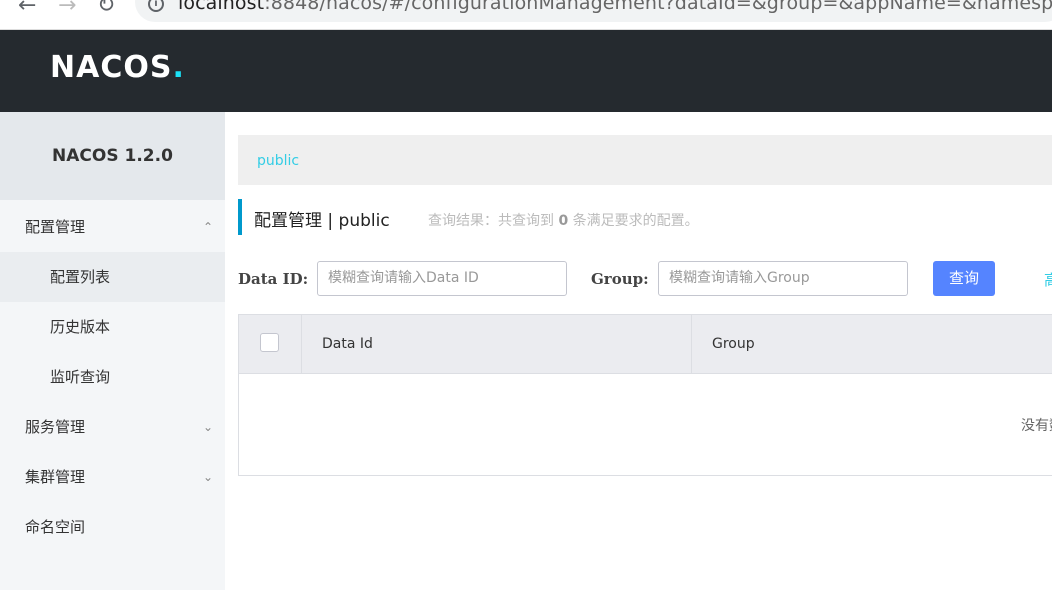  What do you see at coordinates (240, 217) in the screenshot?
I see `title-accent-bar` at bounding box center [240, 217].